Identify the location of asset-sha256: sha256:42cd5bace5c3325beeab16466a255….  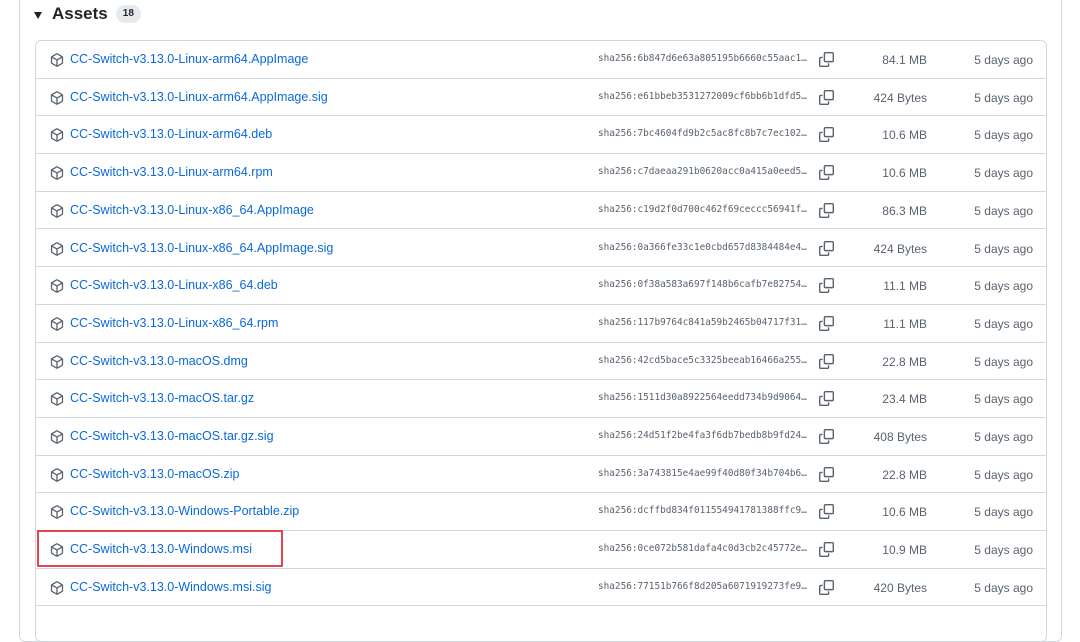
(704, 360).